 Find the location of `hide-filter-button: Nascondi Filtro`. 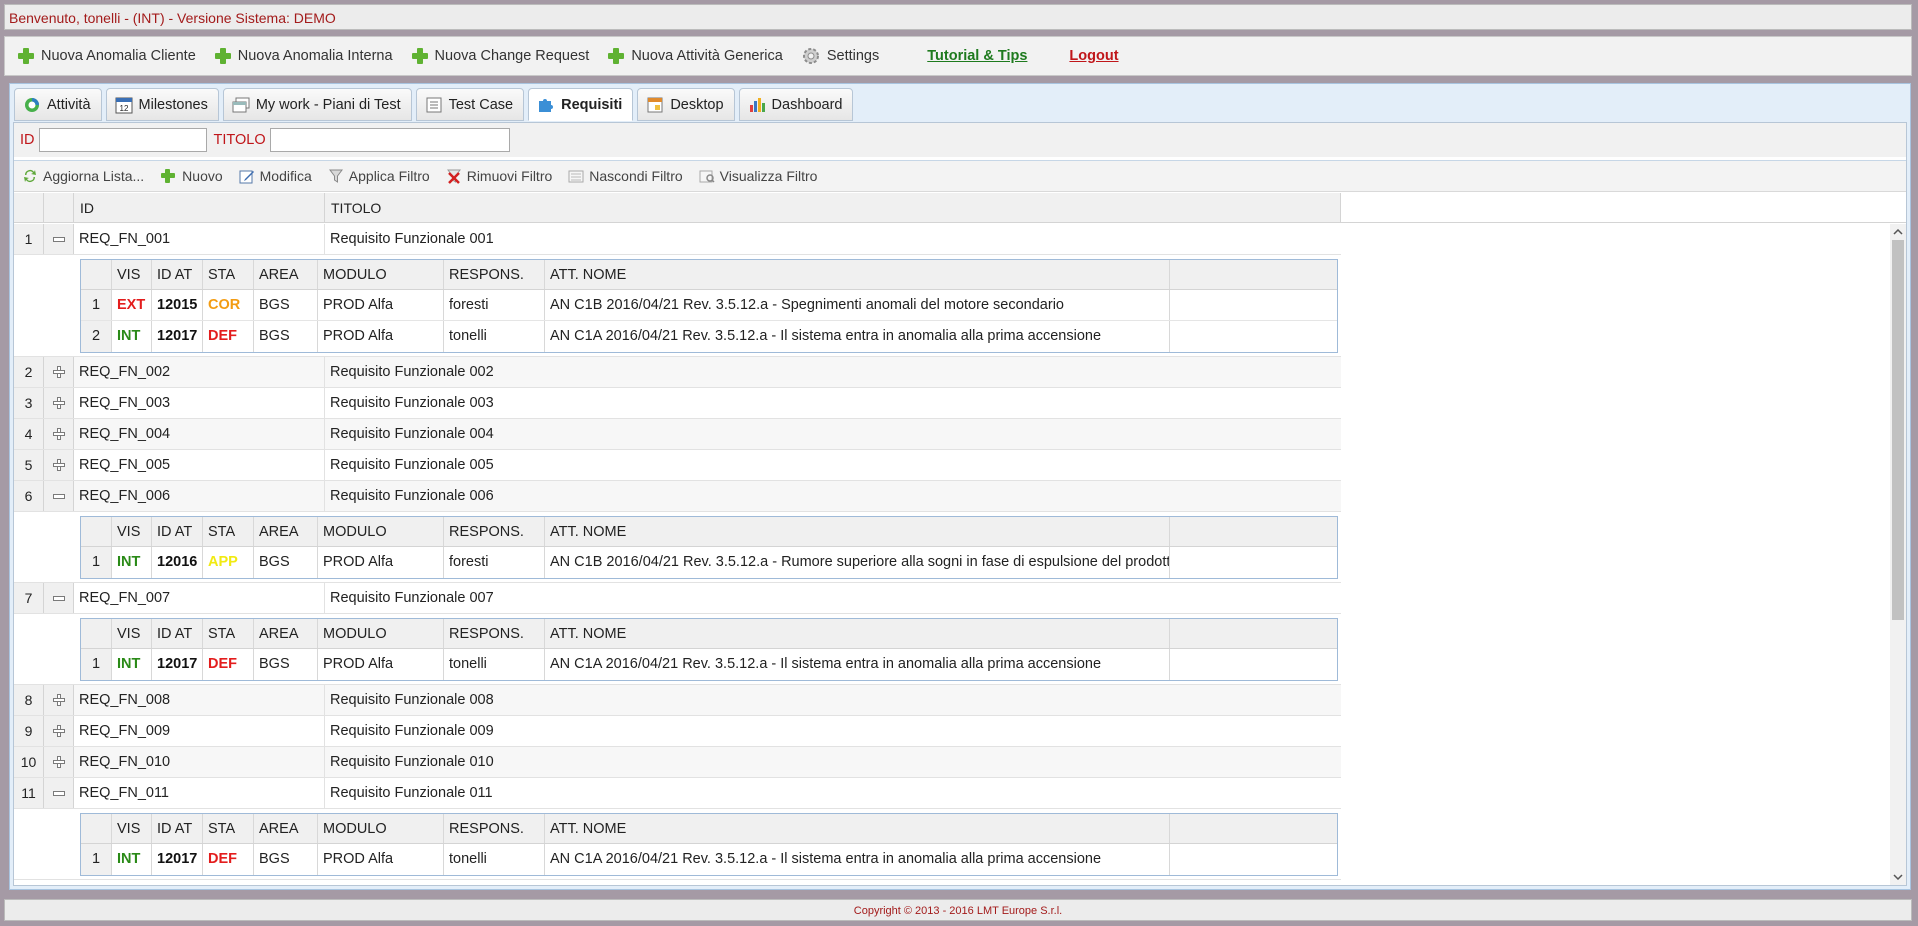

hide-filter-button: Nascondi Filtro is located at coordinates (625, 176).